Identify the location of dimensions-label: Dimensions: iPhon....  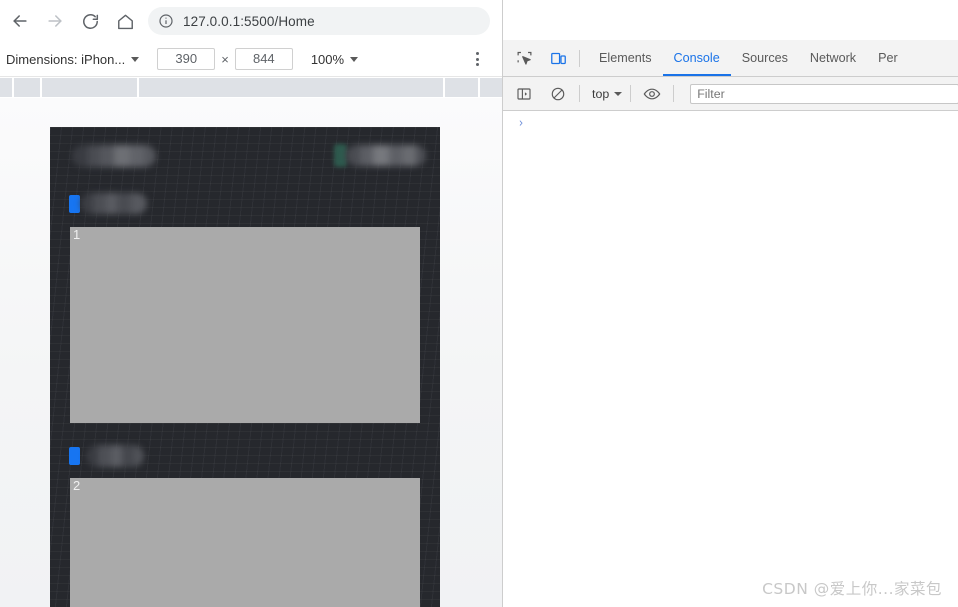
(66, 59).